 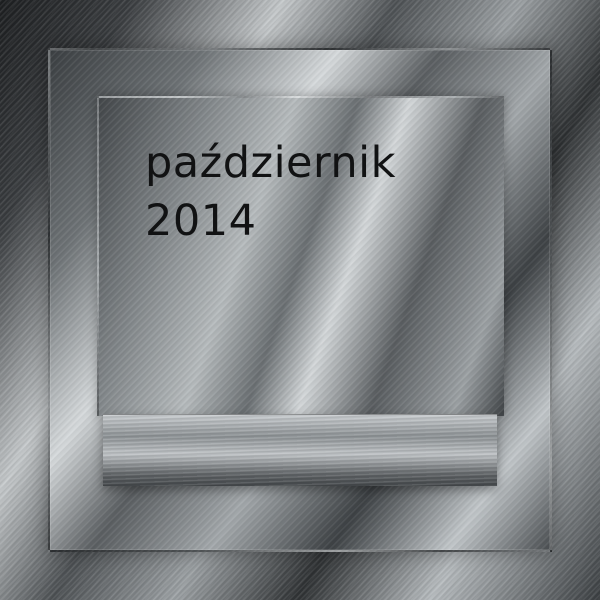 What do you see at coordinates (201, 221) in the screenshot?
I see `year-label: 2014` at bounding box center [201, 221].